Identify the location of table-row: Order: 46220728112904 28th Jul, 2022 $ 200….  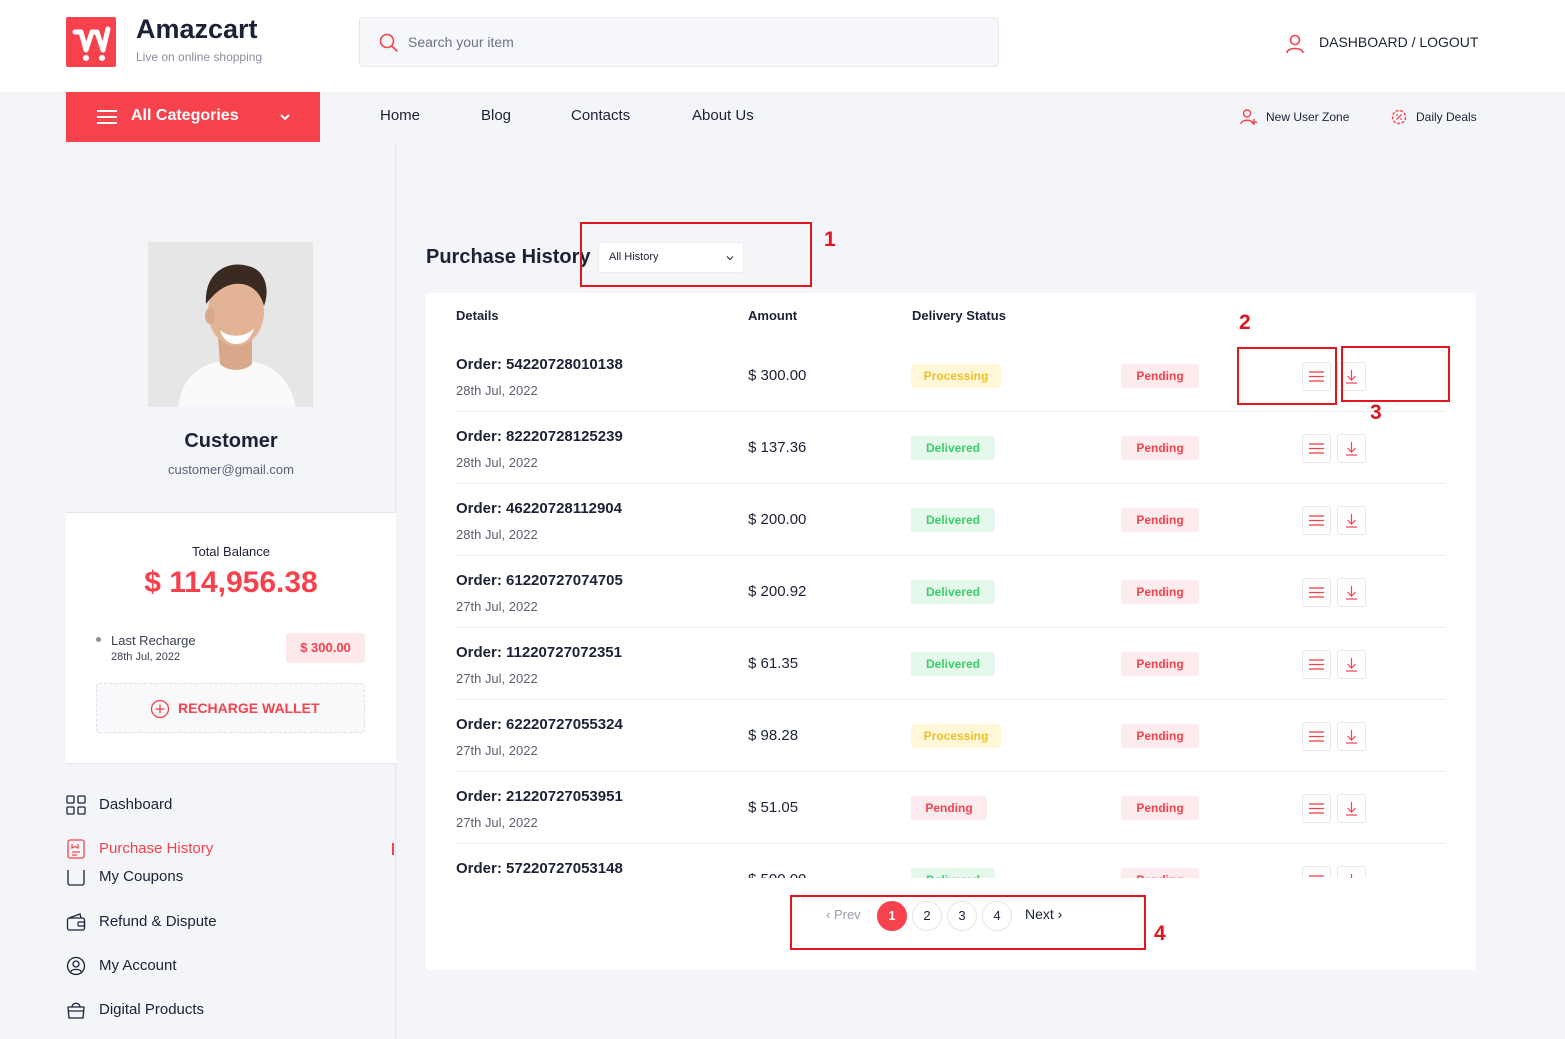
(951, 520).